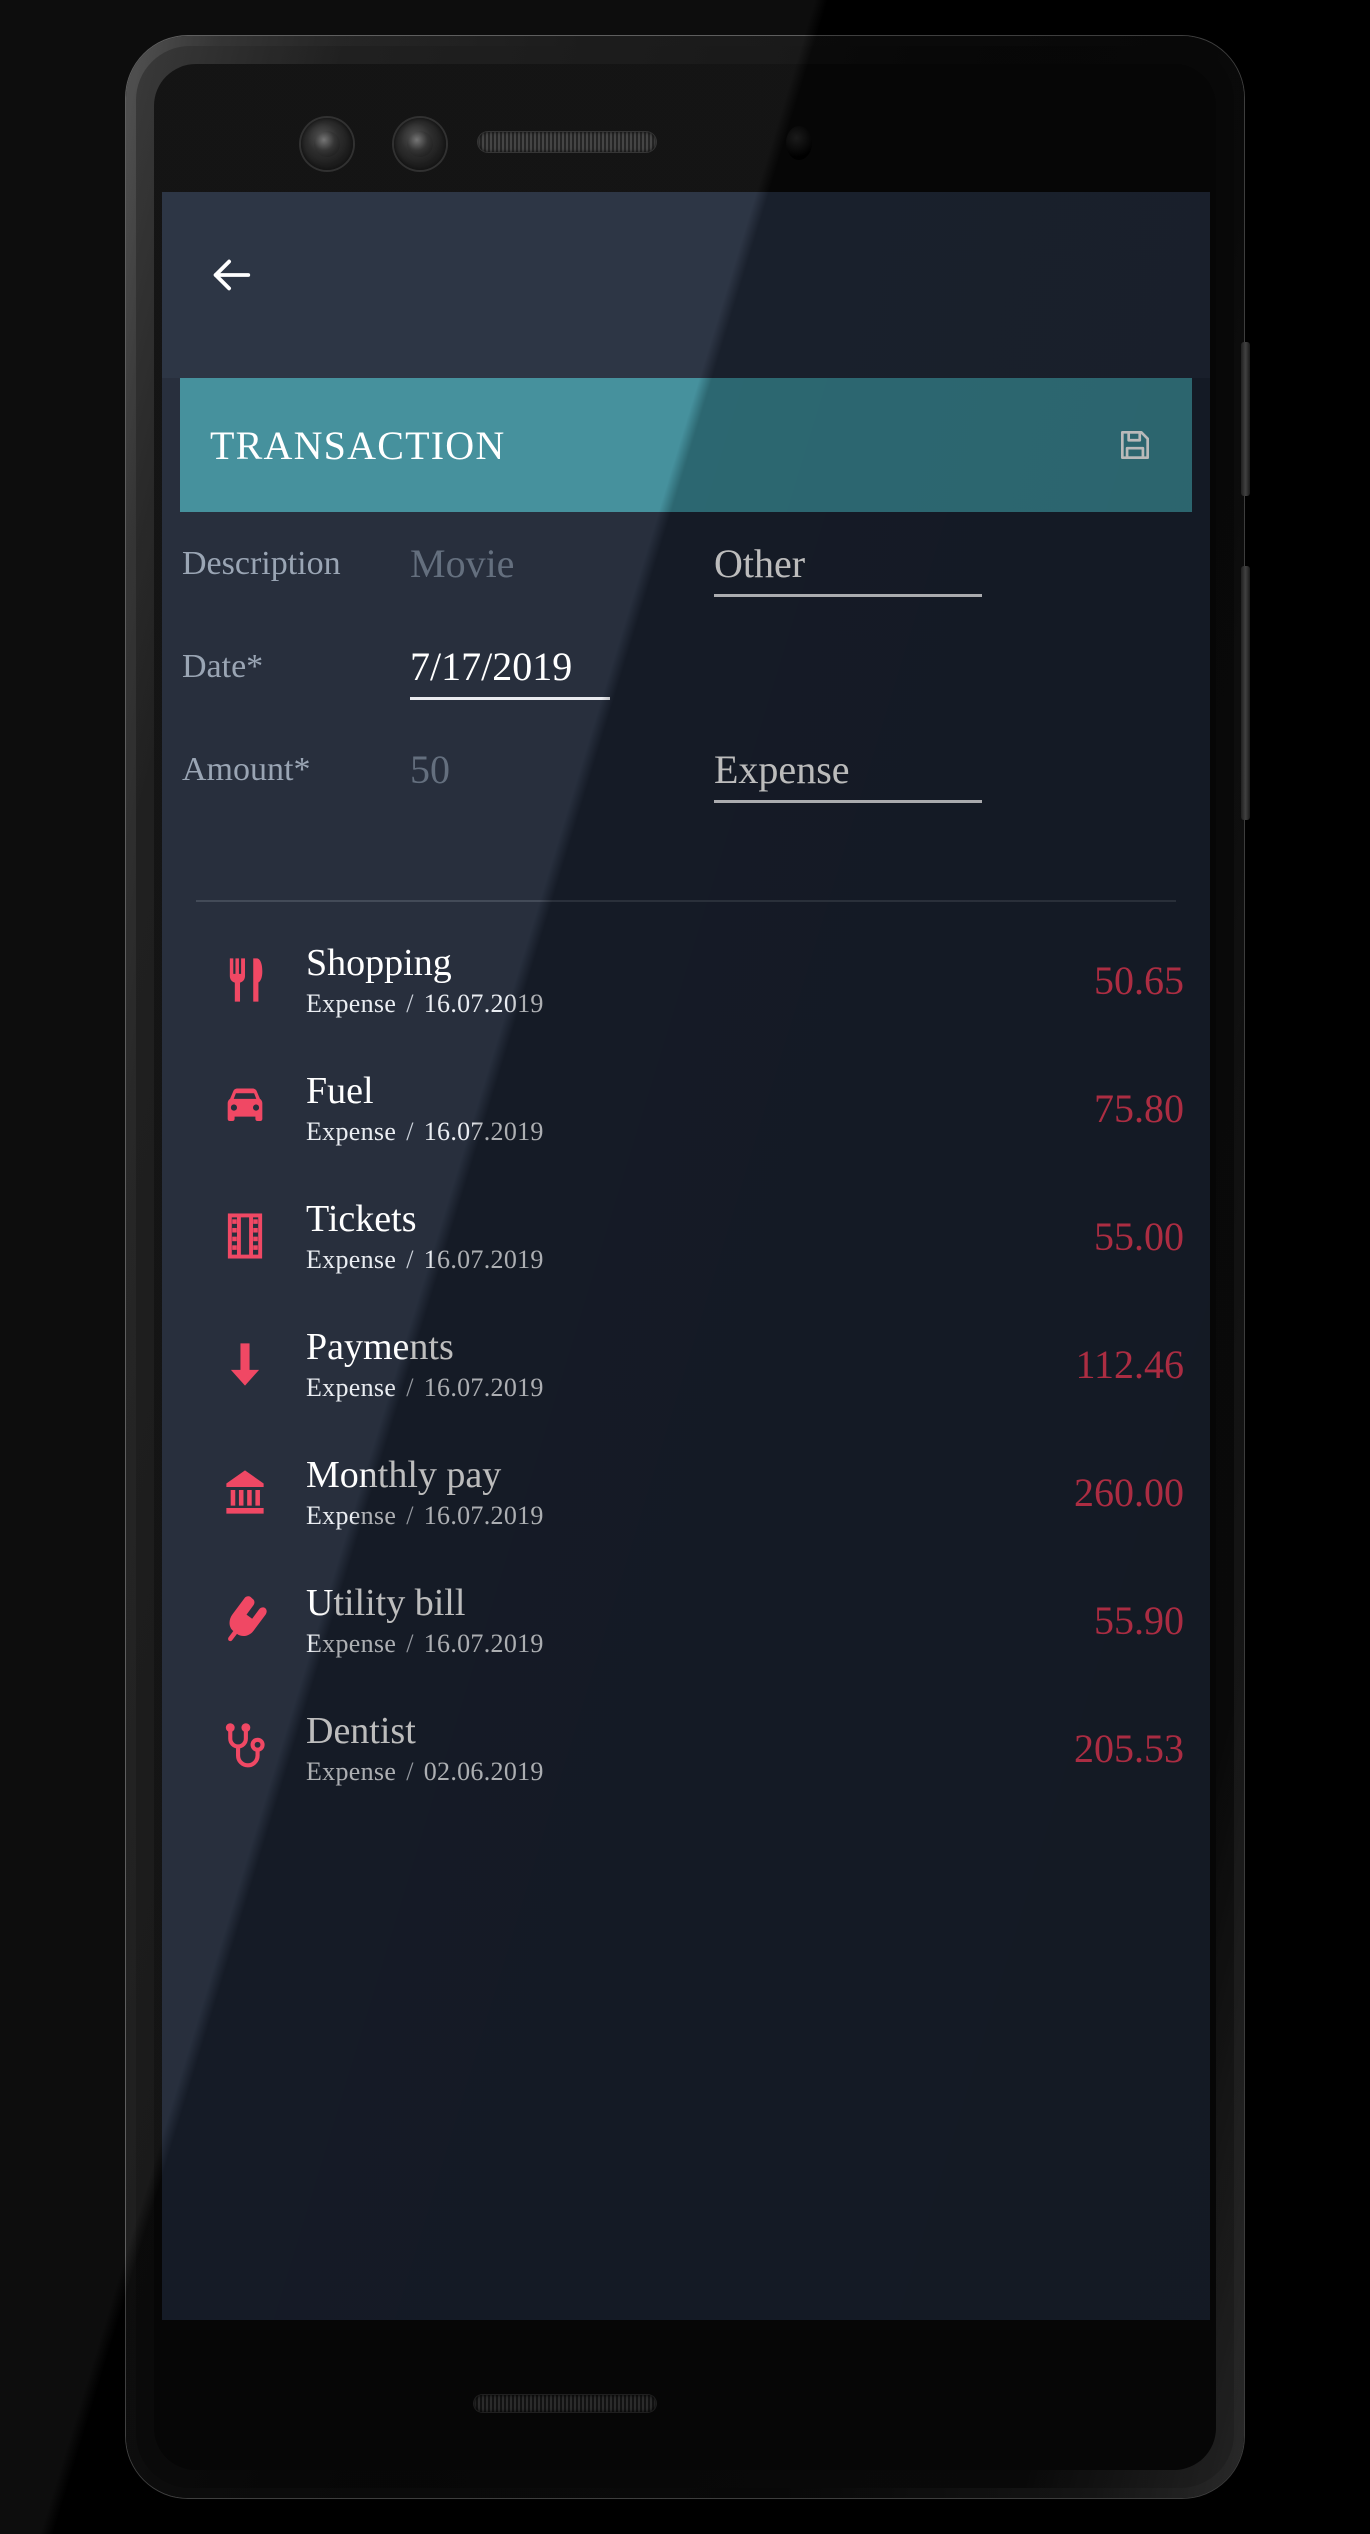 This screenshot has height=2534, width=1370. Describe the element at coordinates (565, 2403) in the screenshot. I see `bottom-speaker-grille` at that location.